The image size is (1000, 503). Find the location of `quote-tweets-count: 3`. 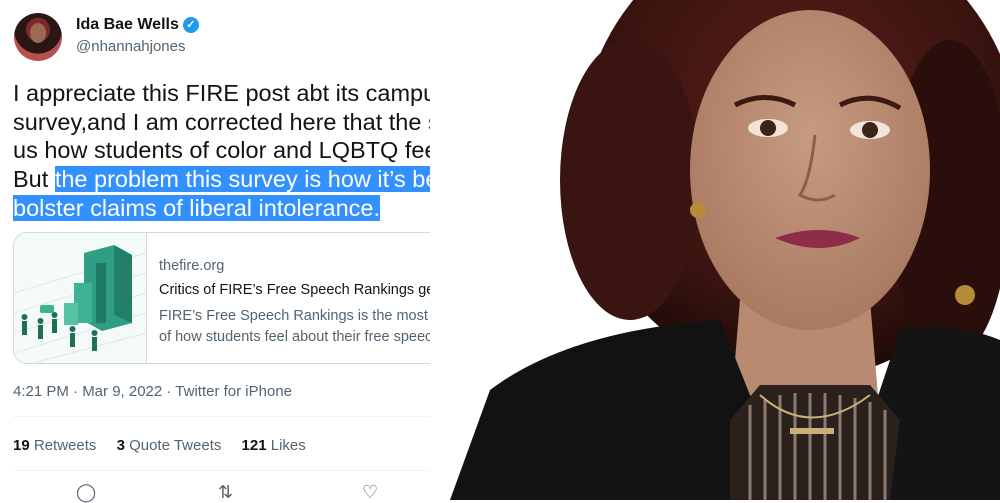

quote-tweets-count: 3 is located at coordinates (121, 445).